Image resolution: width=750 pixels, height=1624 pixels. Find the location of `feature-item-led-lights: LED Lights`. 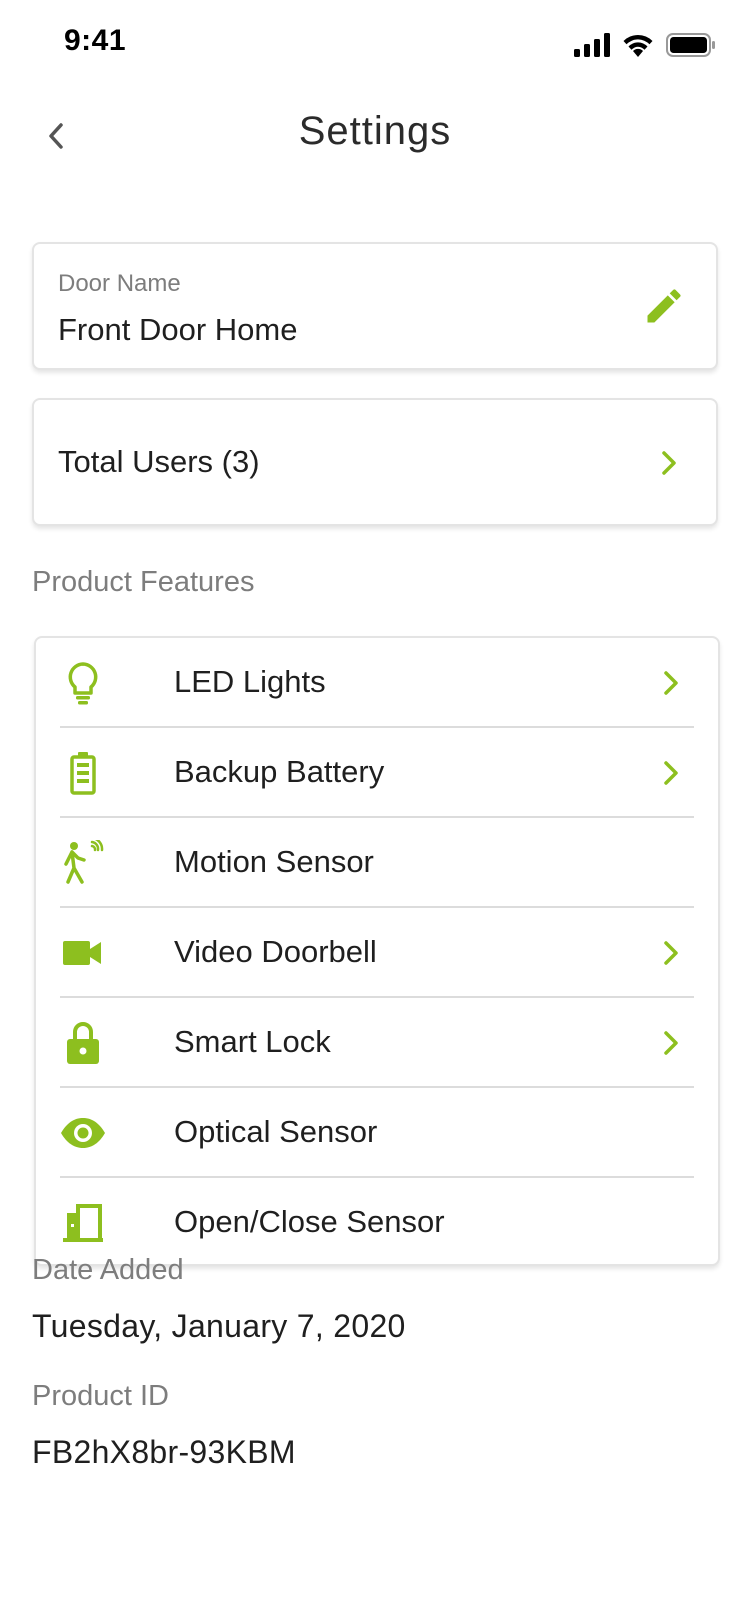

feature-item-led-lights: LED Lights is located at coordinates (377, 683).